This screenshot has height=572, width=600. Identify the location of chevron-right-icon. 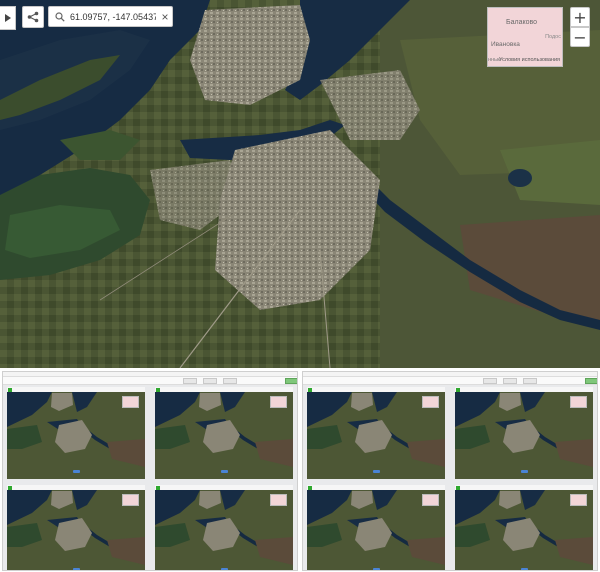
(7, 18).